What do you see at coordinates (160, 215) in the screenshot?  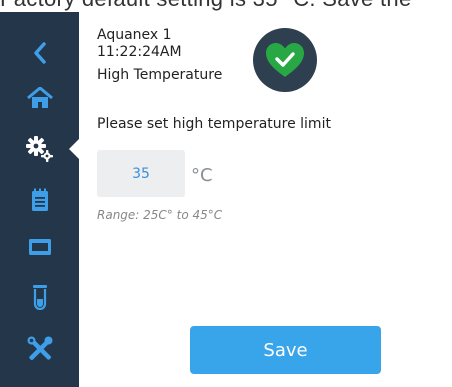 I see `range-hint: Range: 25C° to 45°C` at bounding box center [160, 215].